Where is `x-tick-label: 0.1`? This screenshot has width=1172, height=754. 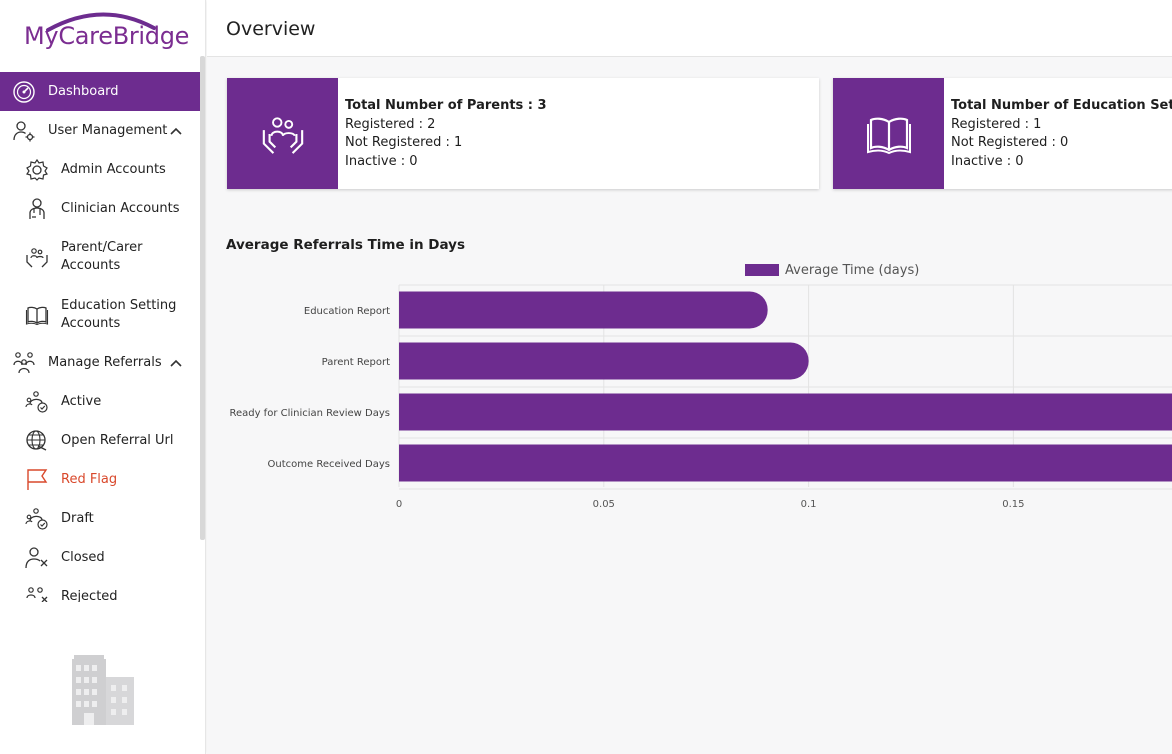 x-tick-label: 0.1 is located at coordinates (809, 504).